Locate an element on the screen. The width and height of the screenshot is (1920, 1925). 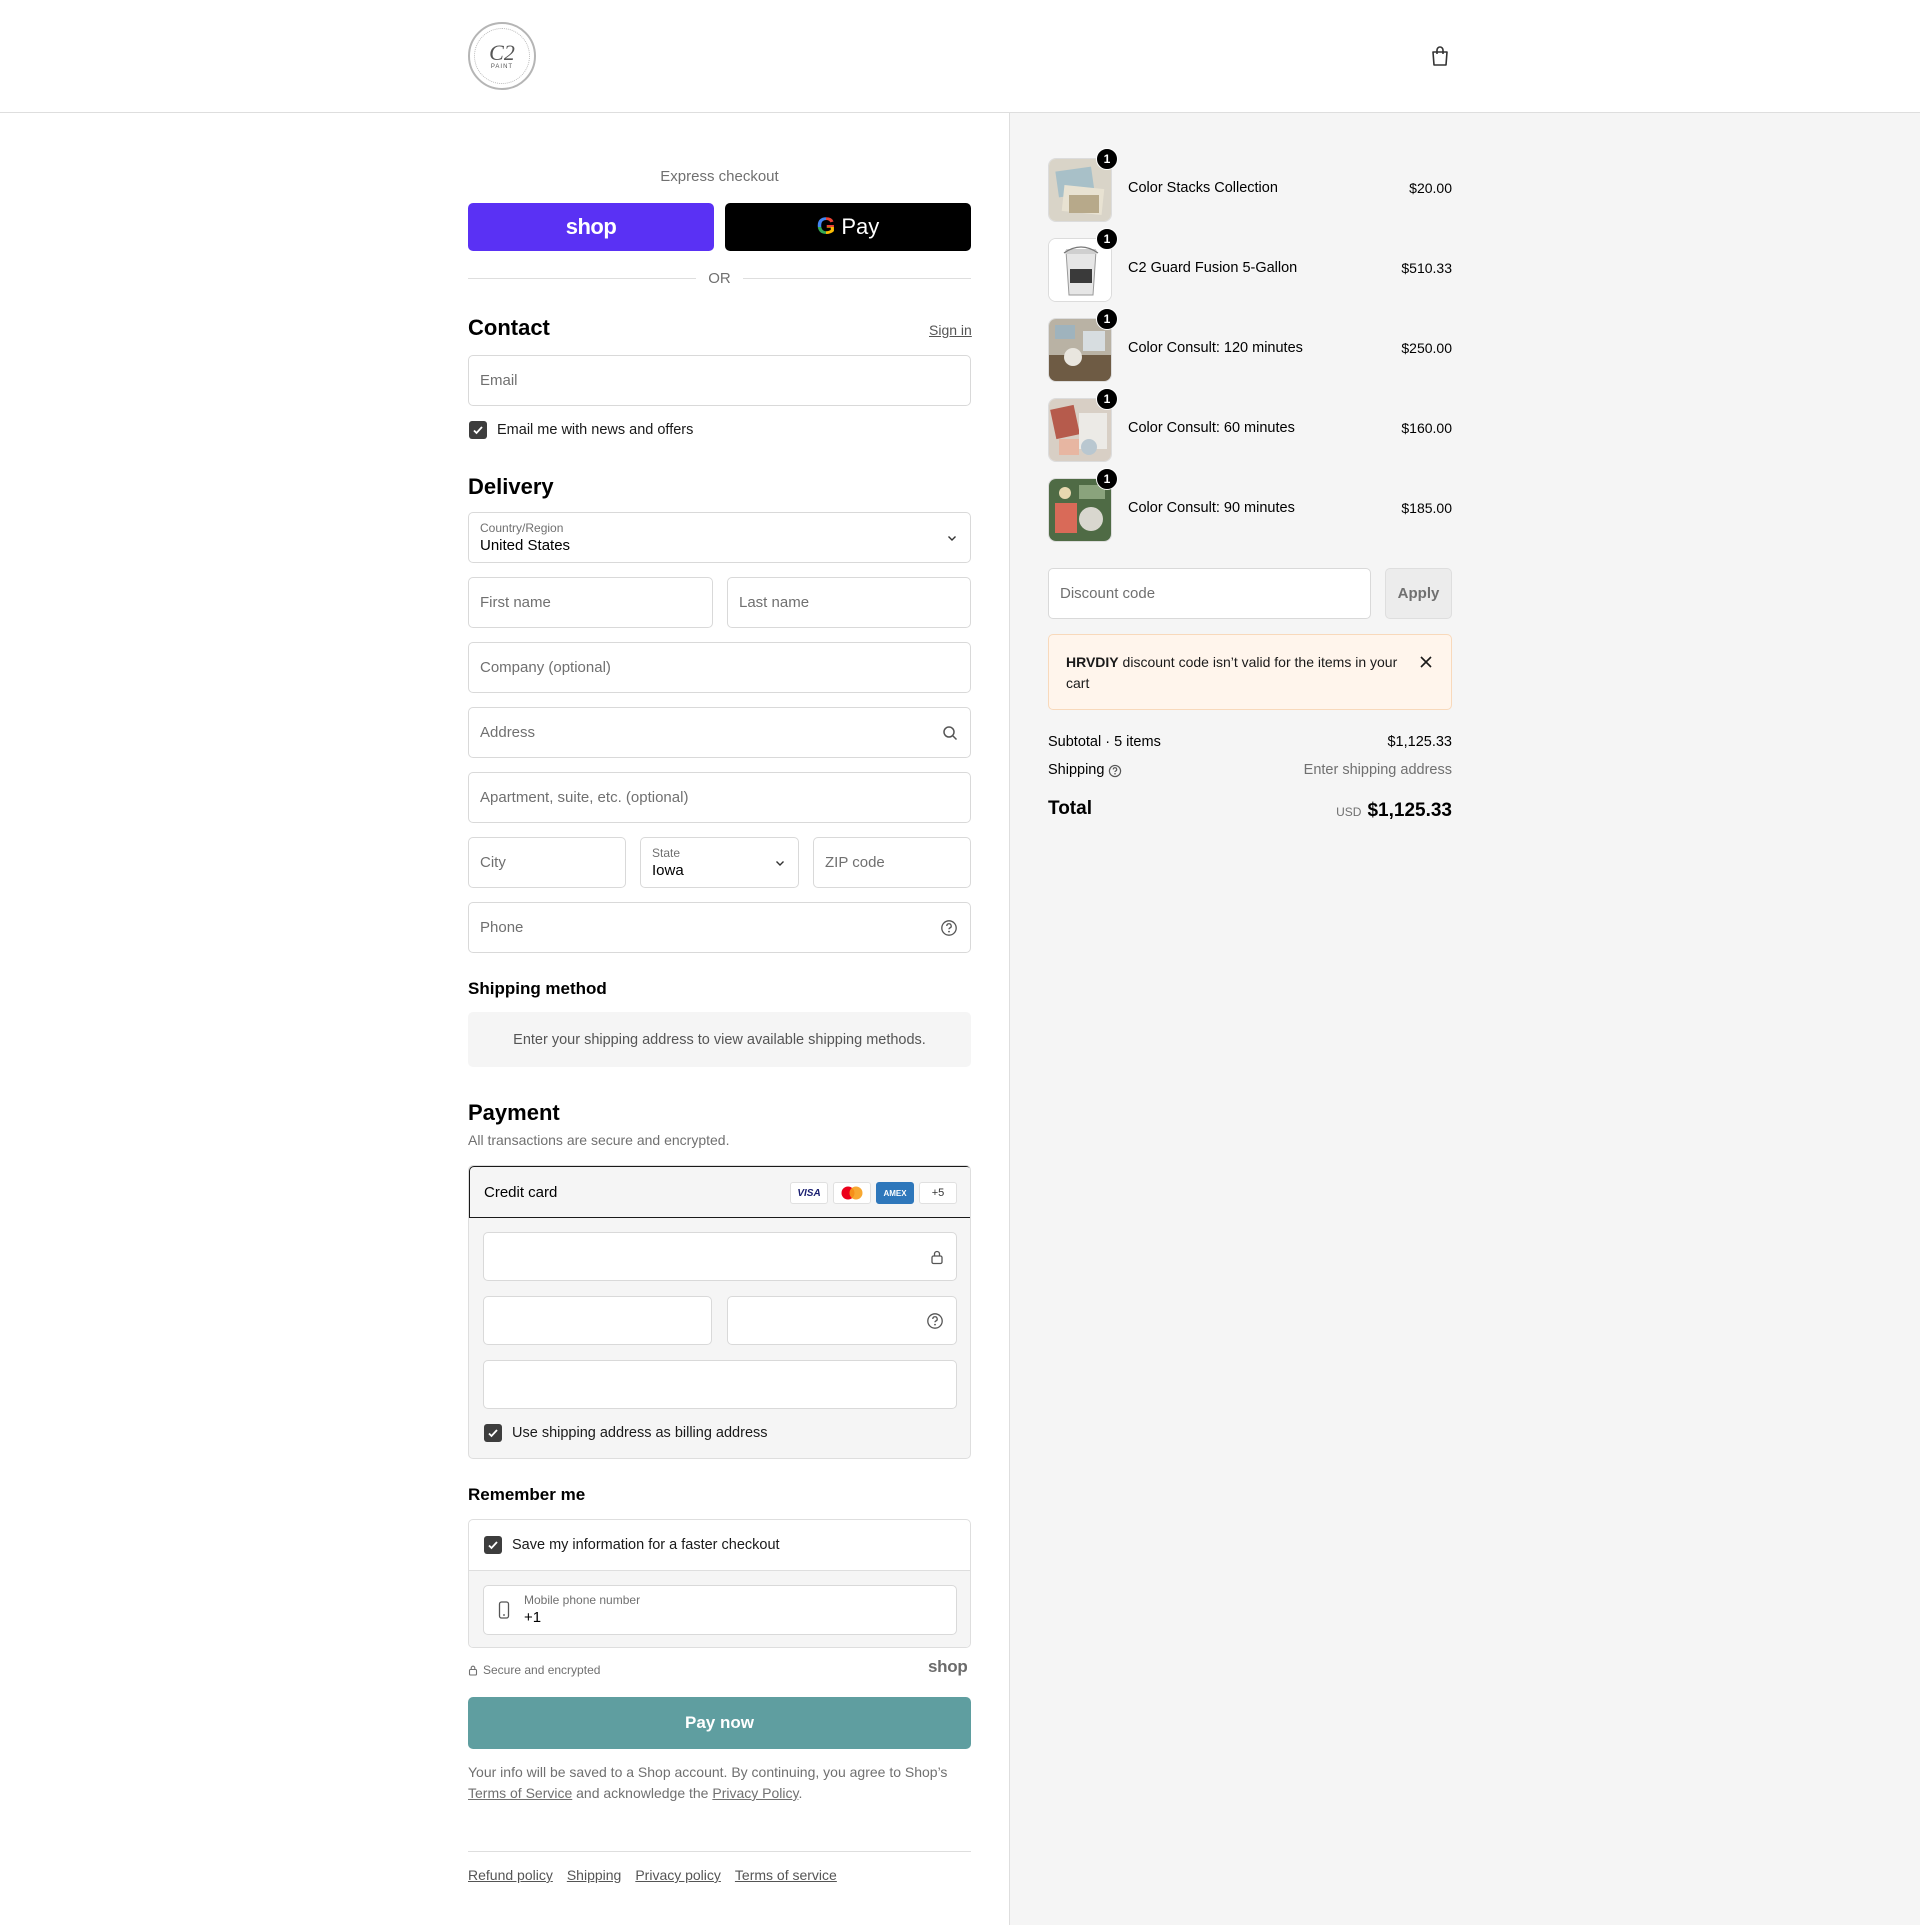
state-label: State is located at coordinates (666, 852).